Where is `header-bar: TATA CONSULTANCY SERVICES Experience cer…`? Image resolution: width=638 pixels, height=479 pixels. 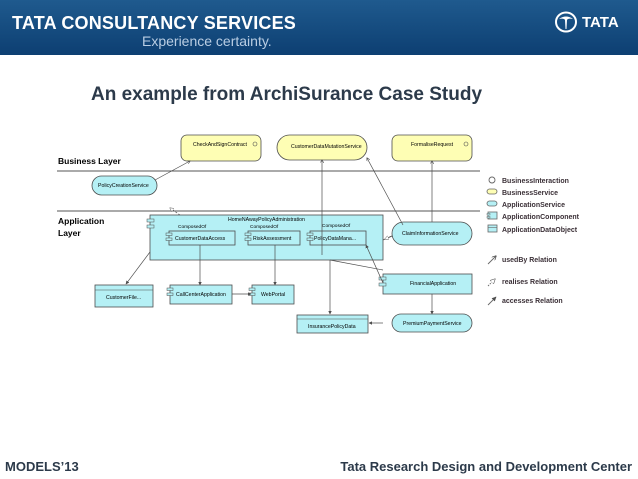
header-bar: TATA CONSULTANCY SERVICES Experience cer… is located at coordinates (319, 27).